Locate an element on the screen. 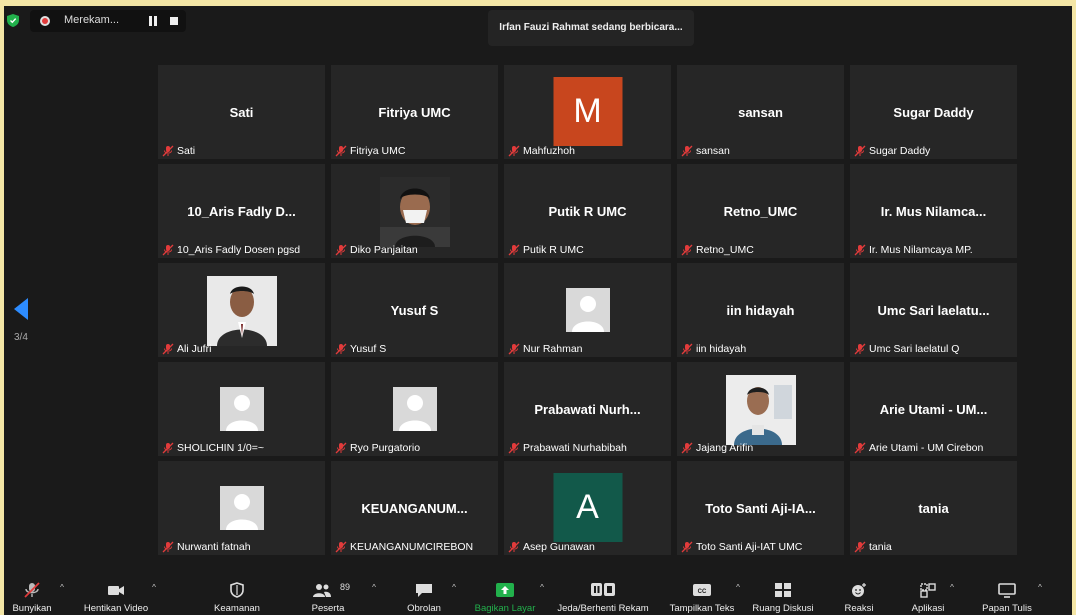 Image resolution: width=1076 pixels, height=615 pixels. letter-avatar: A is located at coordinates (587, 507).